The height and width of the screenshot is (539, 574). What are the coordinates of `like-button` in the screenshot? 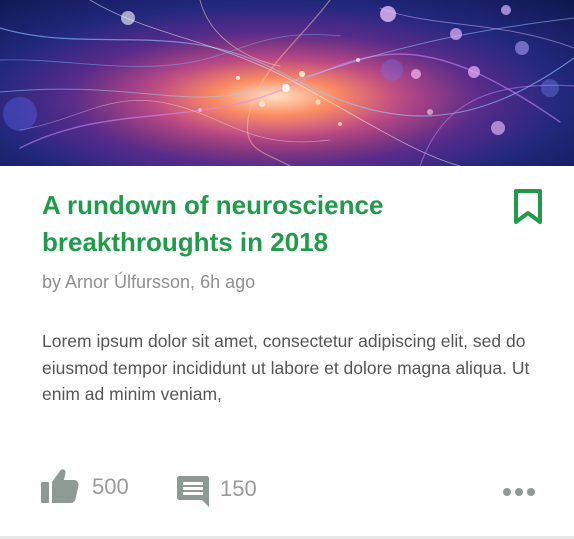 It's located at (60, 485).